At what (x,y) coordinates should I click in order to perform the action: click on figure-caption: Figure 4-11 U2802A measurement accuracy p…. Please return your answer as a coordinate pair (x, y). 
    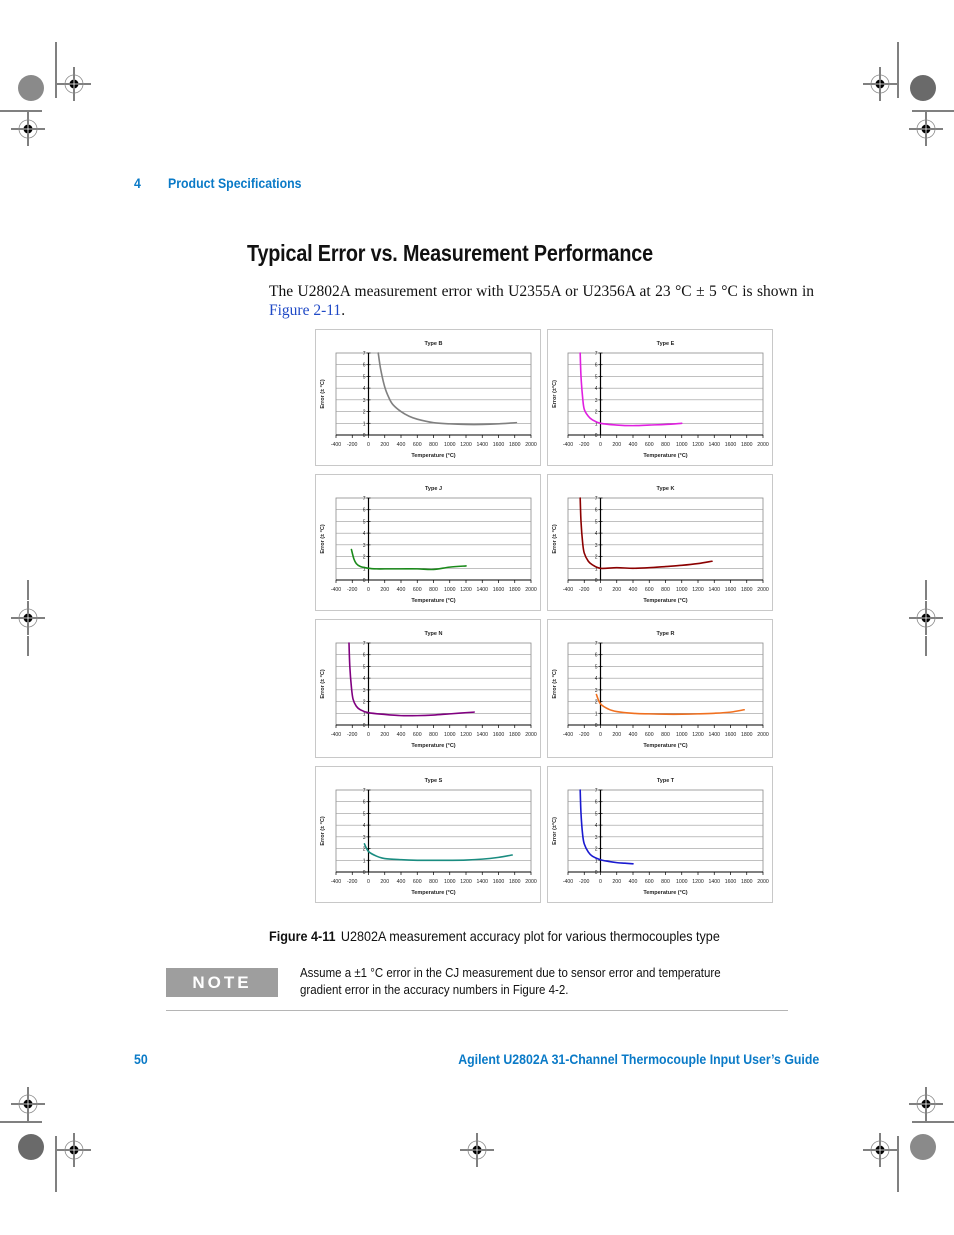
    Looking at the image, I should click on (494, 936).